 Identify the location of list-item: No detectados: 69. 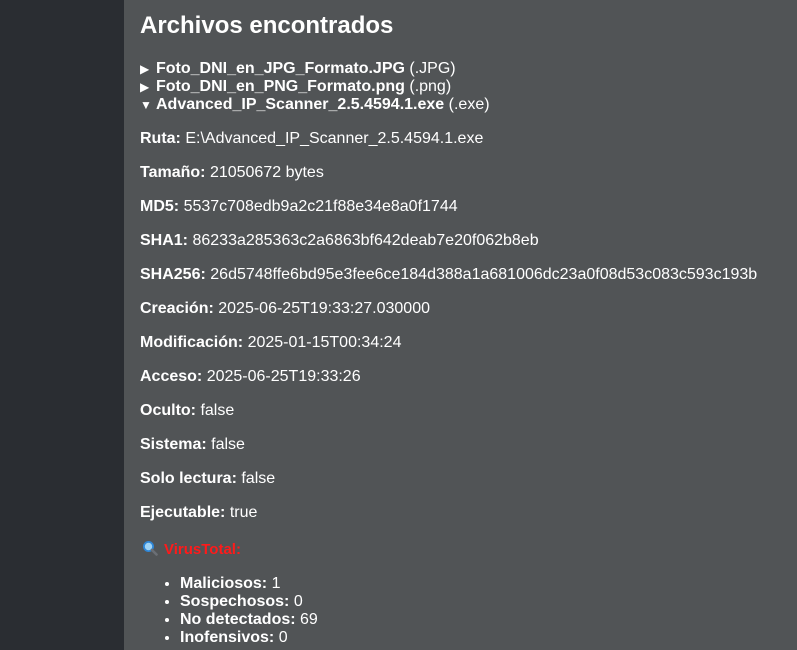
(249, 620).